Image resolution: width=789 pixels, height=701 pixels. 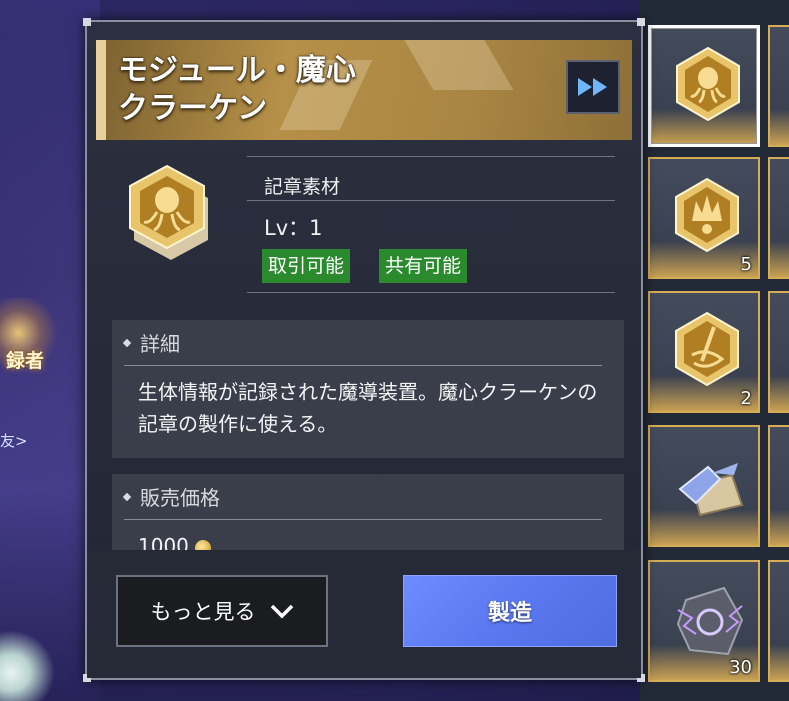 What do you see at coordinates (193, 108) in the screenshot?
I see `item-title-line2: クラーケン` at bounding box center [193, 108].